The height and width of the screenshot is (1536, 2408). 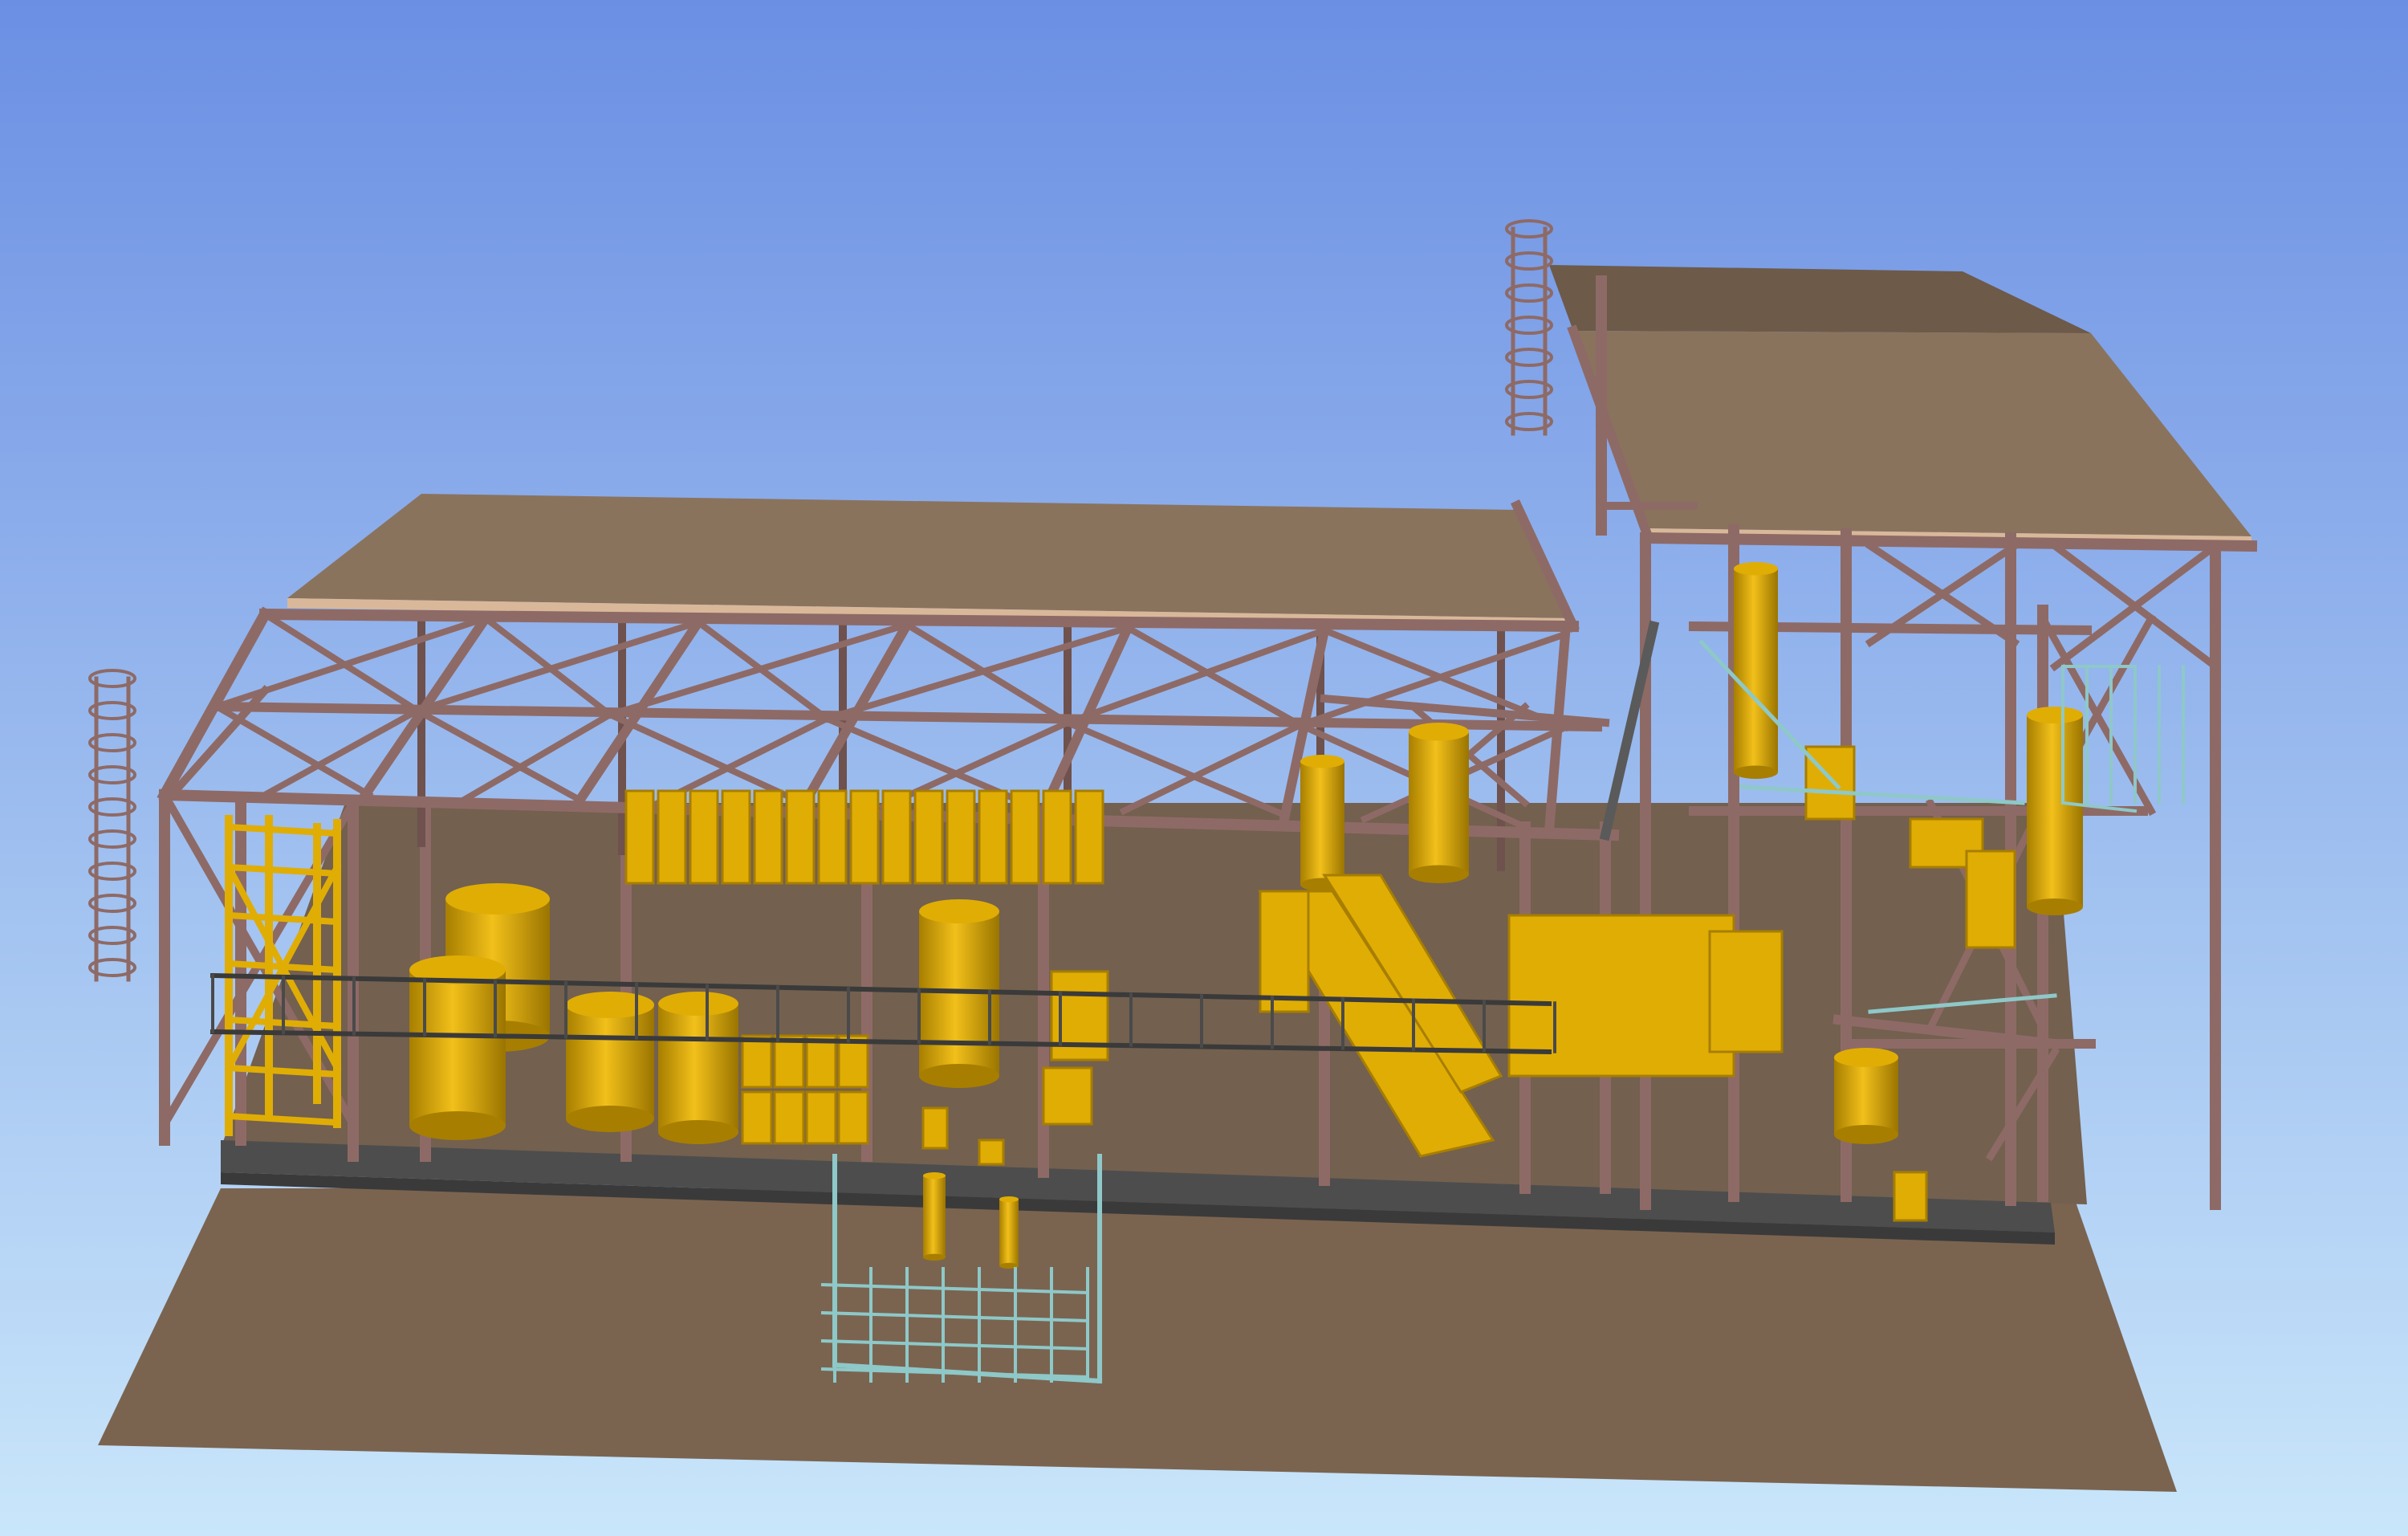 I want to click on vessel-bottom, so click(x=1866, y=1134).